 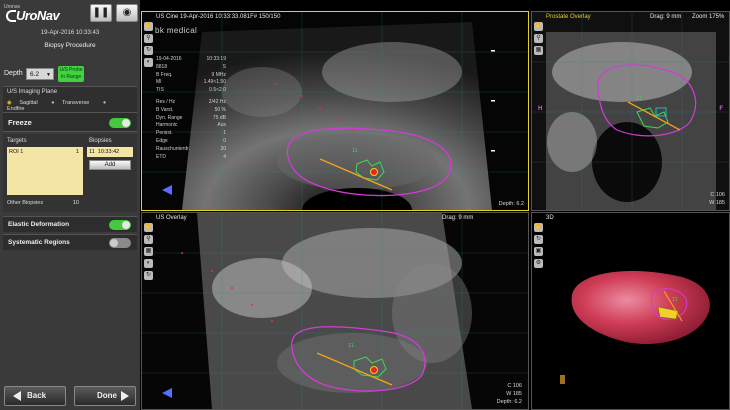 I want to click on param-value: 1.49<1.50, so click(x=214, y=82).